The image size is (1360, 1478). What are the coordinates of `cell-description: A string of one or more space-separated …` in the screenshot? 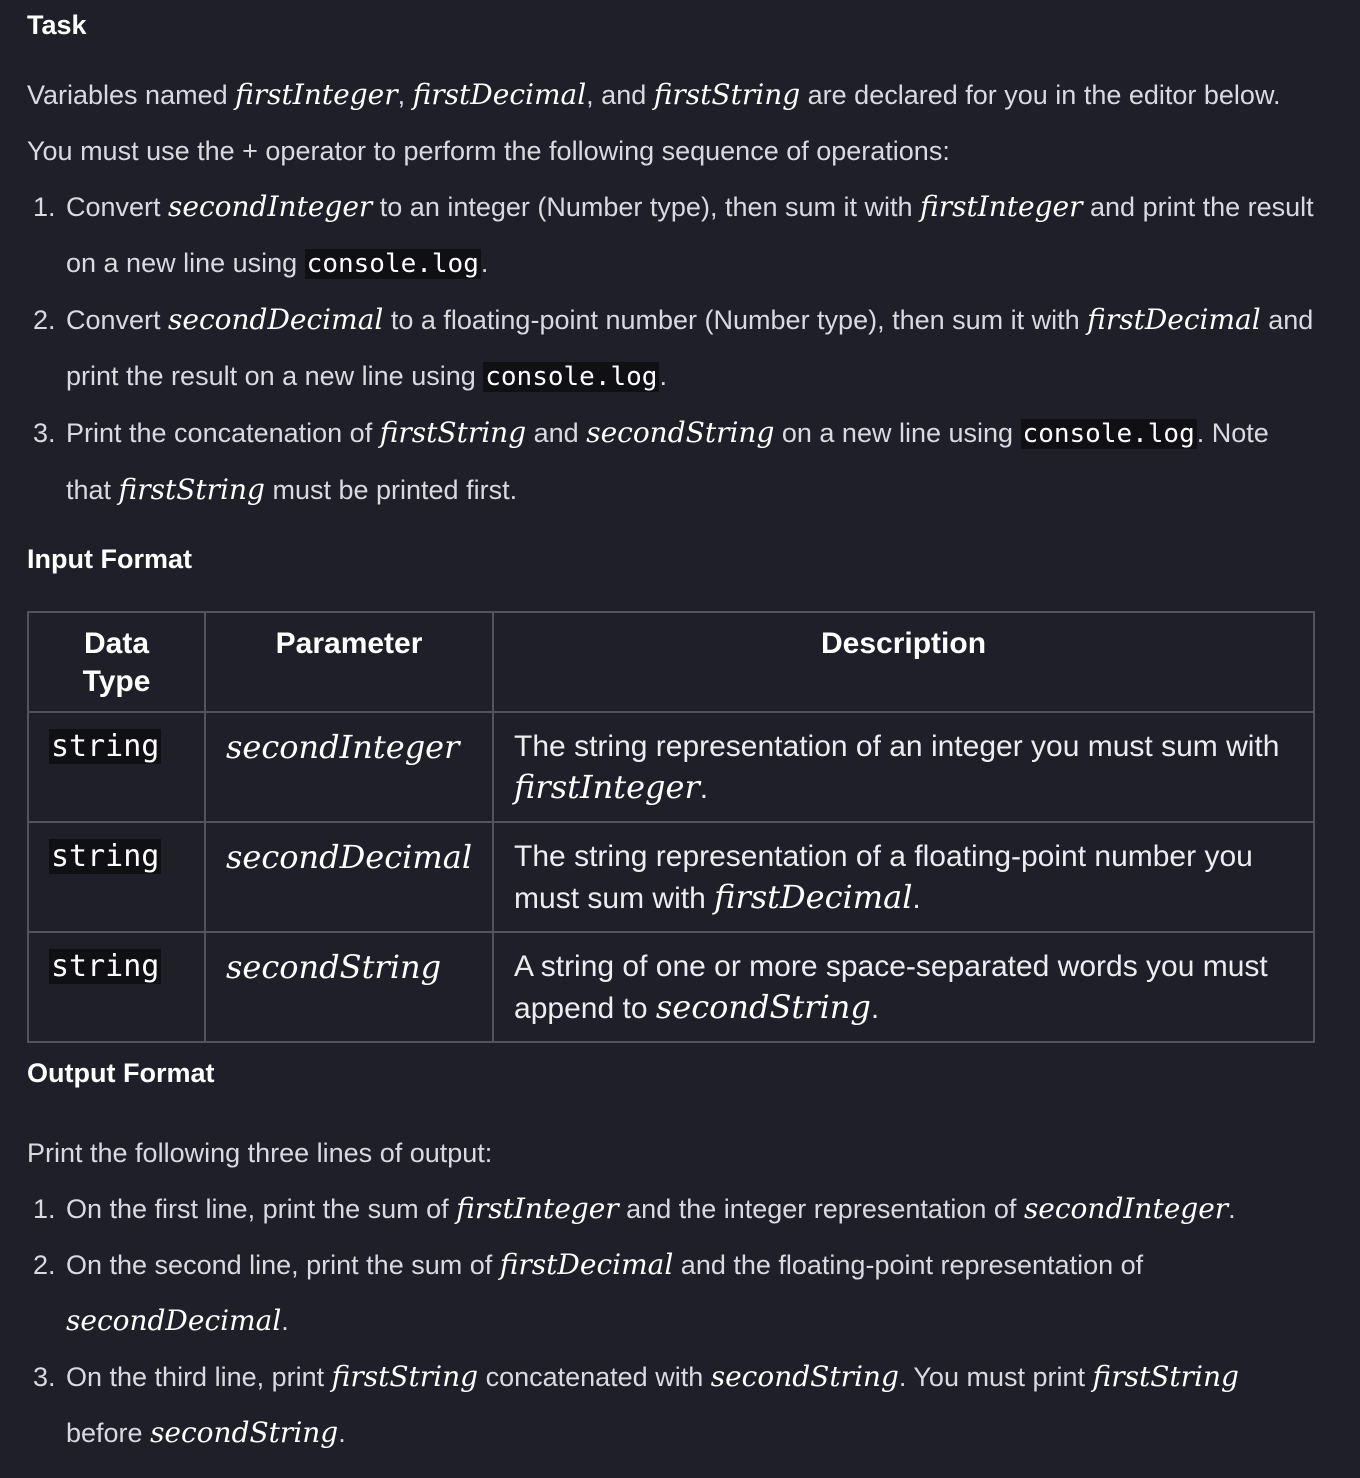 It's located at (903, 987).